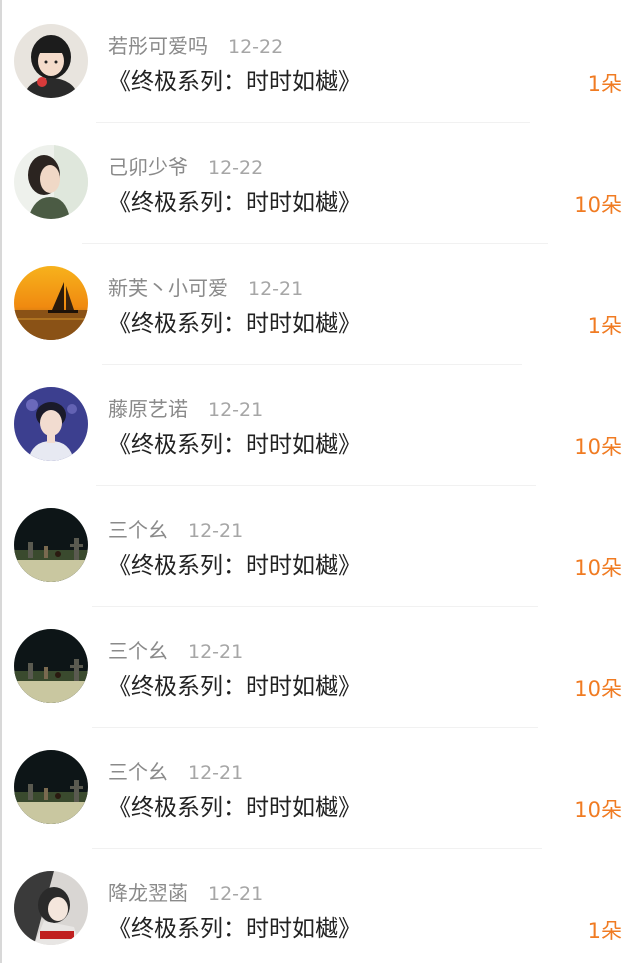 The image size is (640, 968). I want to click on item-meta: 若彤可爱吗 12-22, so click(195, 44).